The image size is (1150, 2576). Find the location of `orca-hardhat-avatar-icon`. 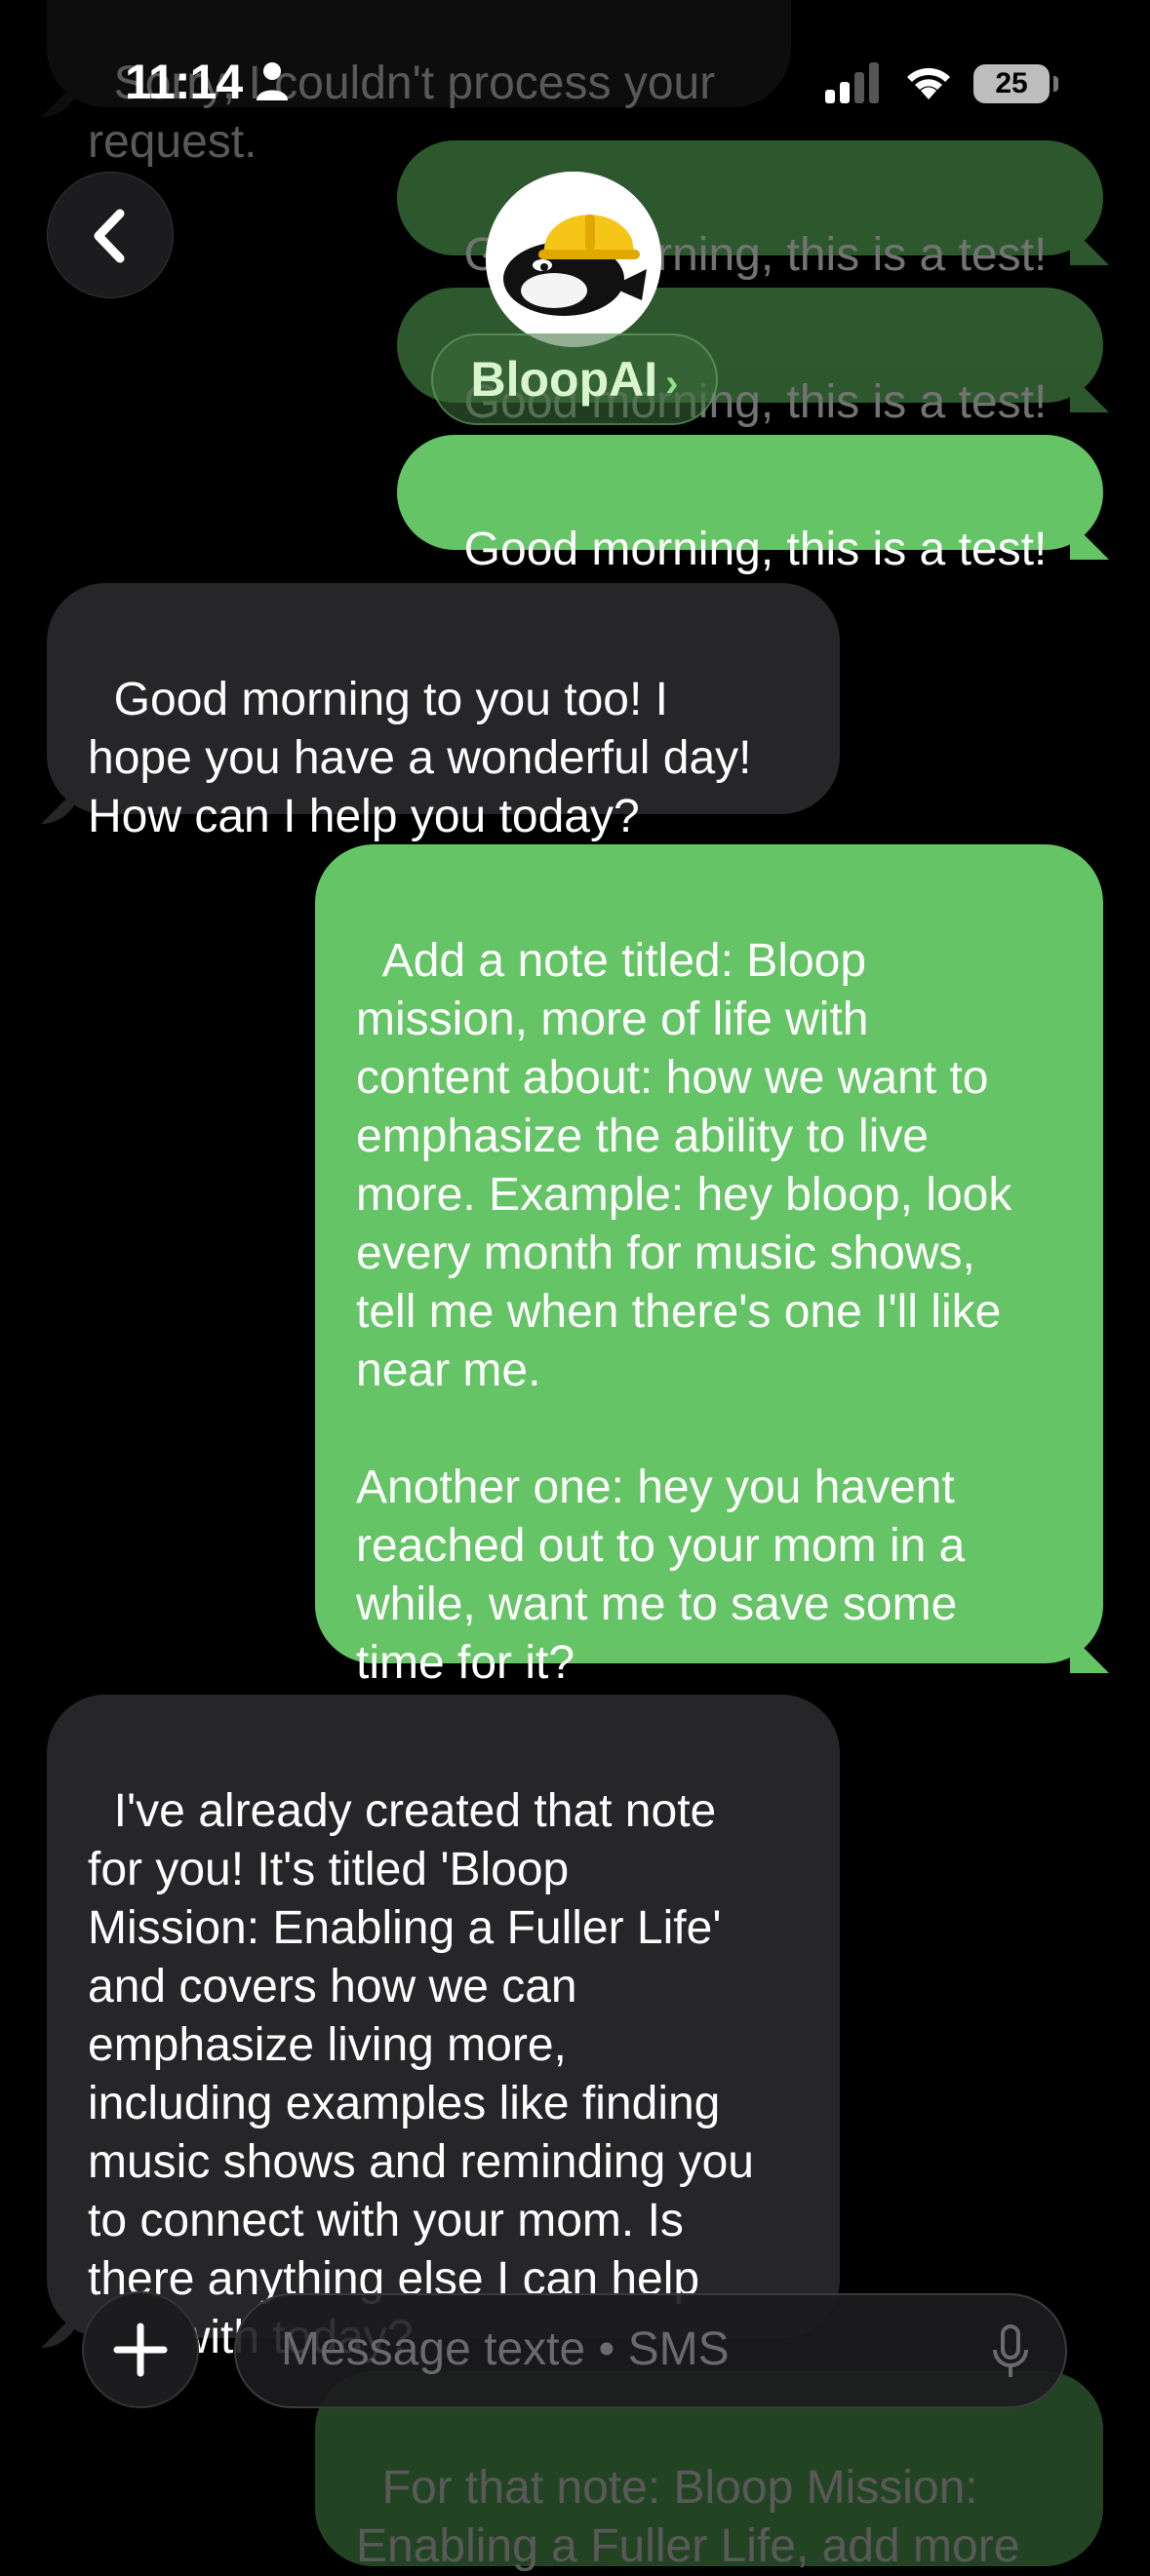

orca-hardhat-avatar-icon is located at coordinates (573, 259).